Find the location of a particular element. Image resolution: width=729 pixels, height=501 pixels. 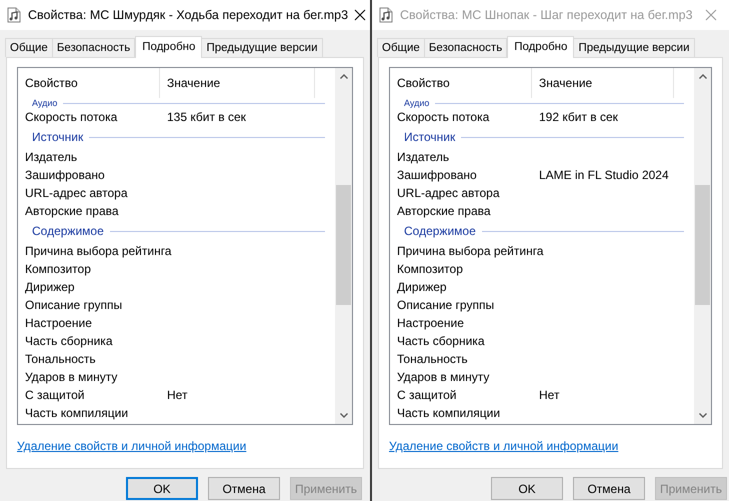

window-title: Свойства: МС Шнопак - Шаг переходит на бег.mp3 is located at coordinates (547, 15).